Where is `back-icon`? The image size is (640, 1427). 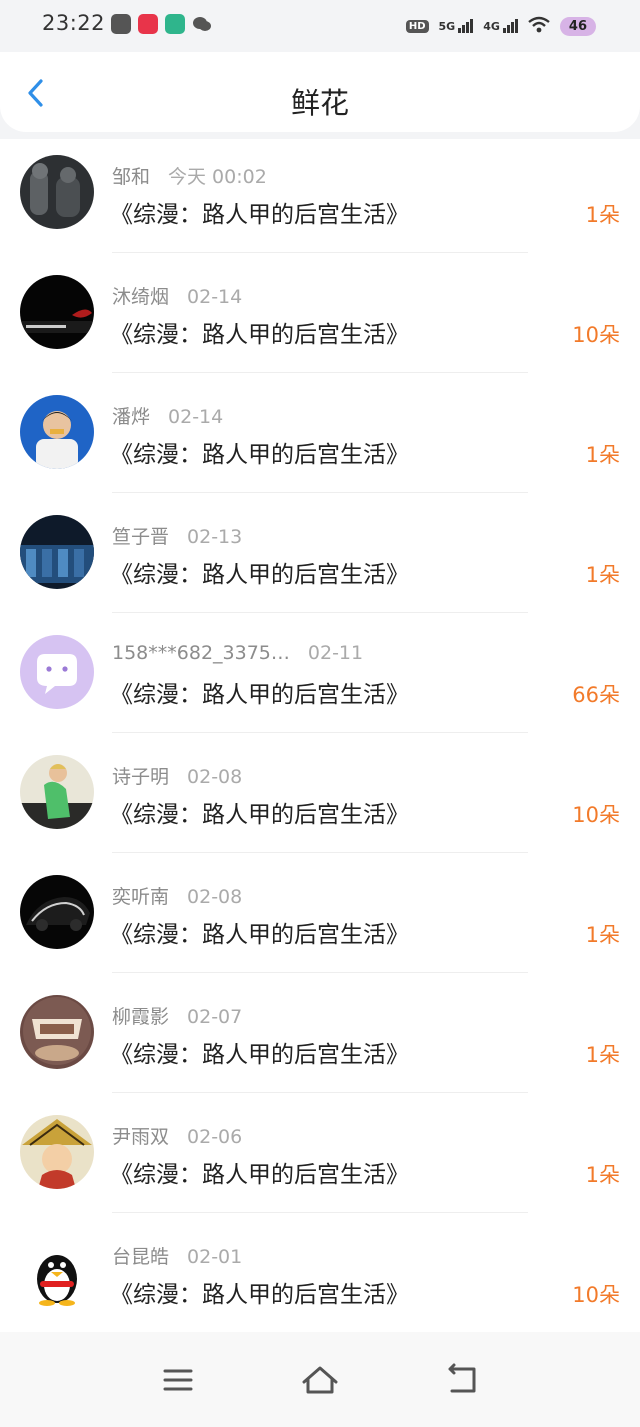
back-icon is located at coordinates (462, 1380).